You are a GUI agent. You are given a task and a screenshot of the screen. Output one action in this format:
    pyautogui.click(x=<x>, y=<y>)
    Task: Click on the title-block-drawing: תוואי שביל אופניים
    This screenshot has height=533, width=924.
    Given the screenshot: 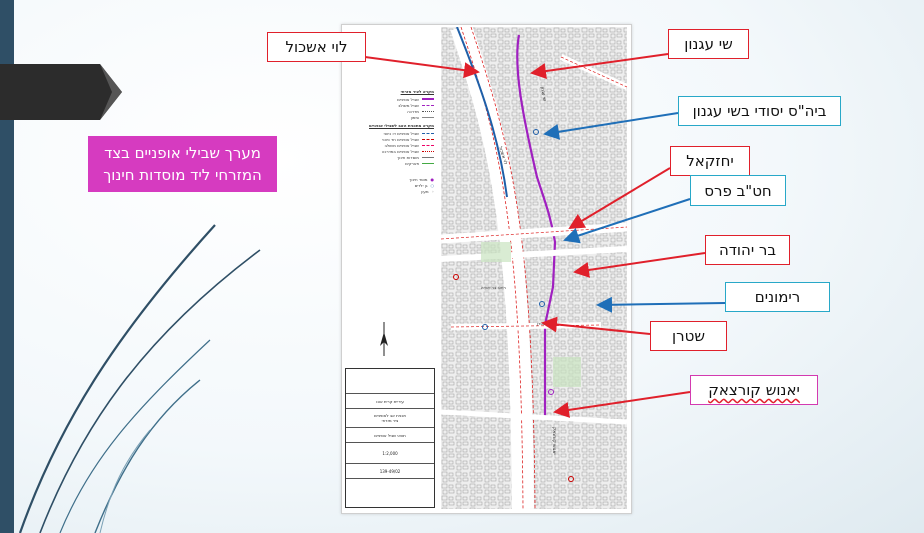 What is the action you would take?
    pyautogui.click(x=390, y=435)
    